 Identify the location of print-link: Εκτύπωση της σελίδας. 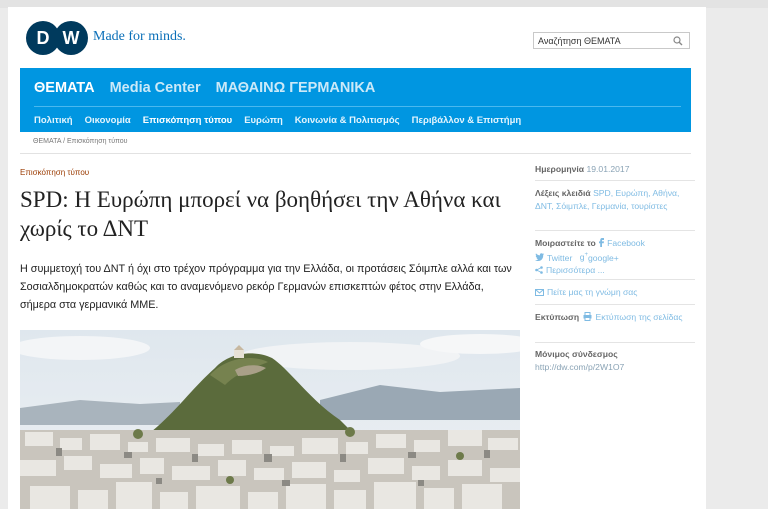
(638, 317).